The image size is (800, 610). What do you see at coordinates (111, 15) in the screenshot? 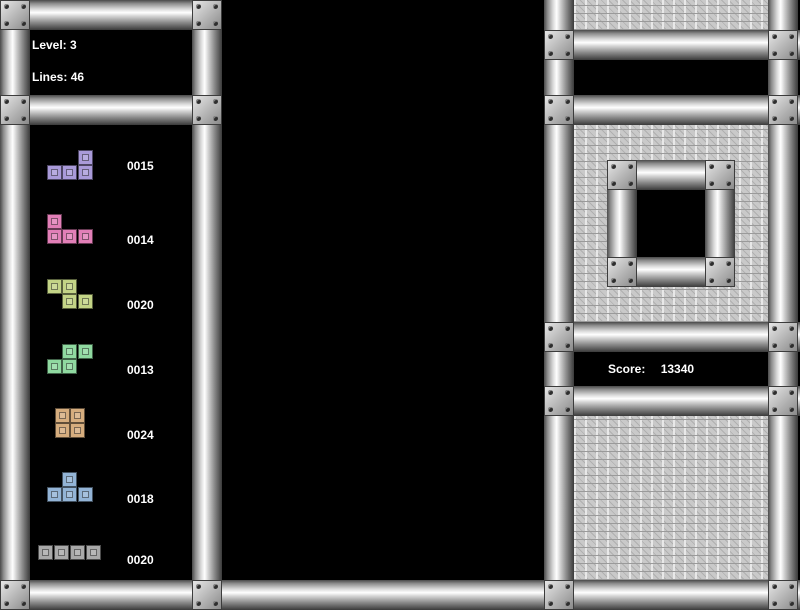
I see `left-frame-pipe-top` at bounding box center [111, 15].